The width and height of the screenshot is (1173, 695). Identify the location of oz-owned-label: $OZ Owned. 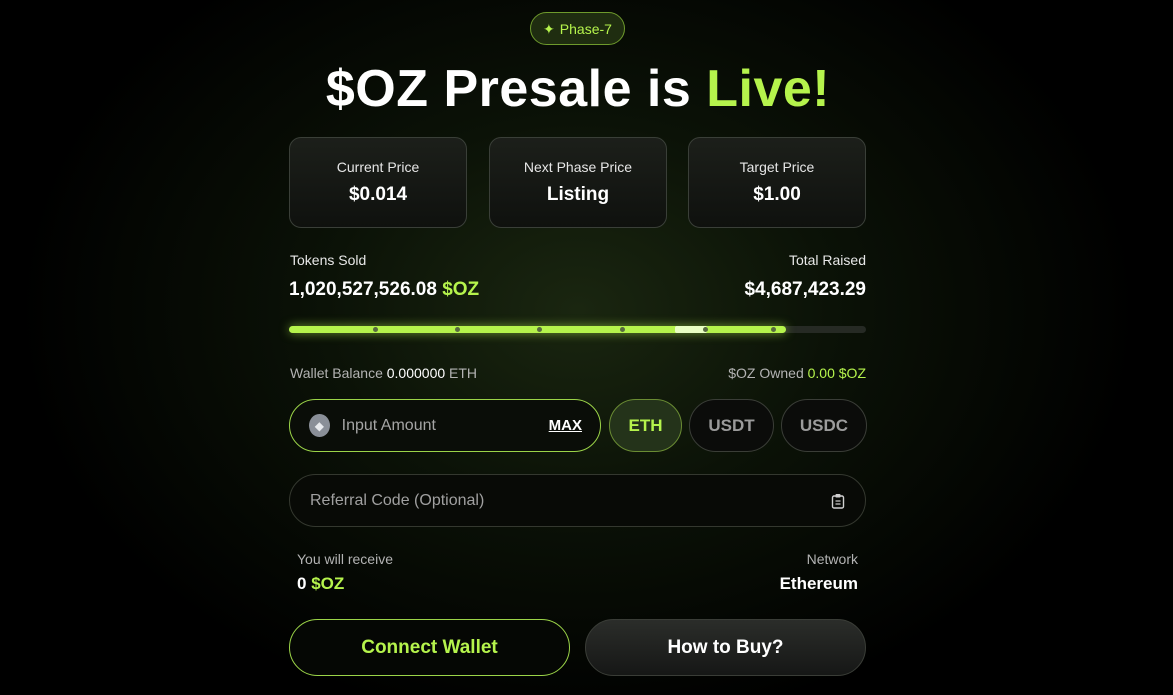
(766, 373).